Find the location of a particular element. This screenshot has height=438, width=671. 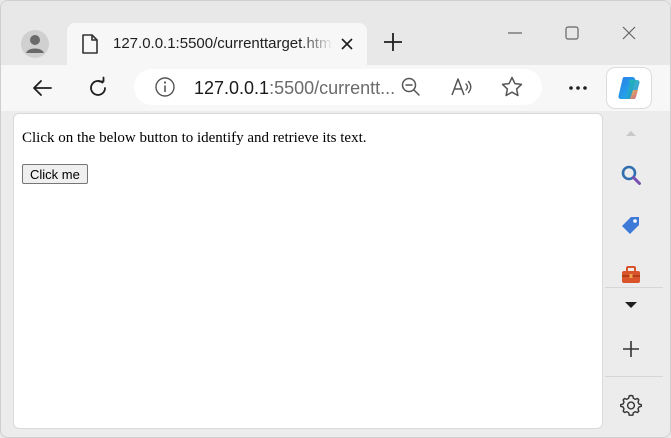

zoom-out-icon is located at coordinates (410, 86).